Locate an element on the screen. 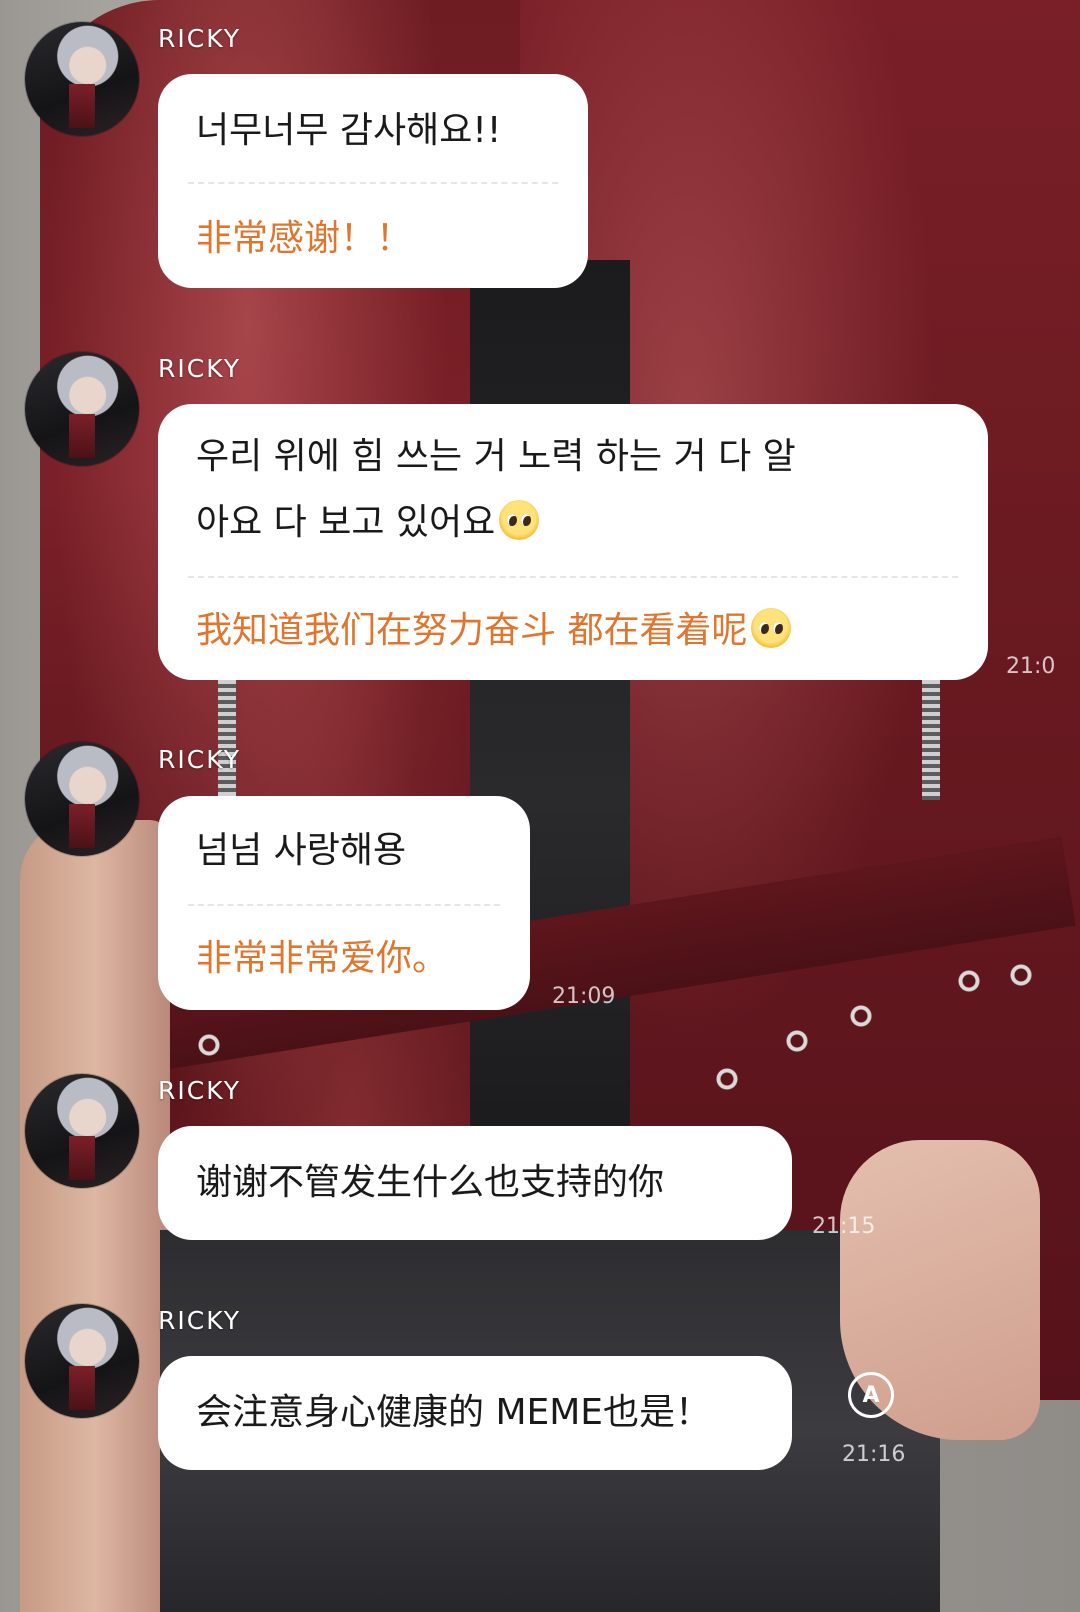  original-text: 넘넘 사랑해용 is located at coordinates (301, 850).